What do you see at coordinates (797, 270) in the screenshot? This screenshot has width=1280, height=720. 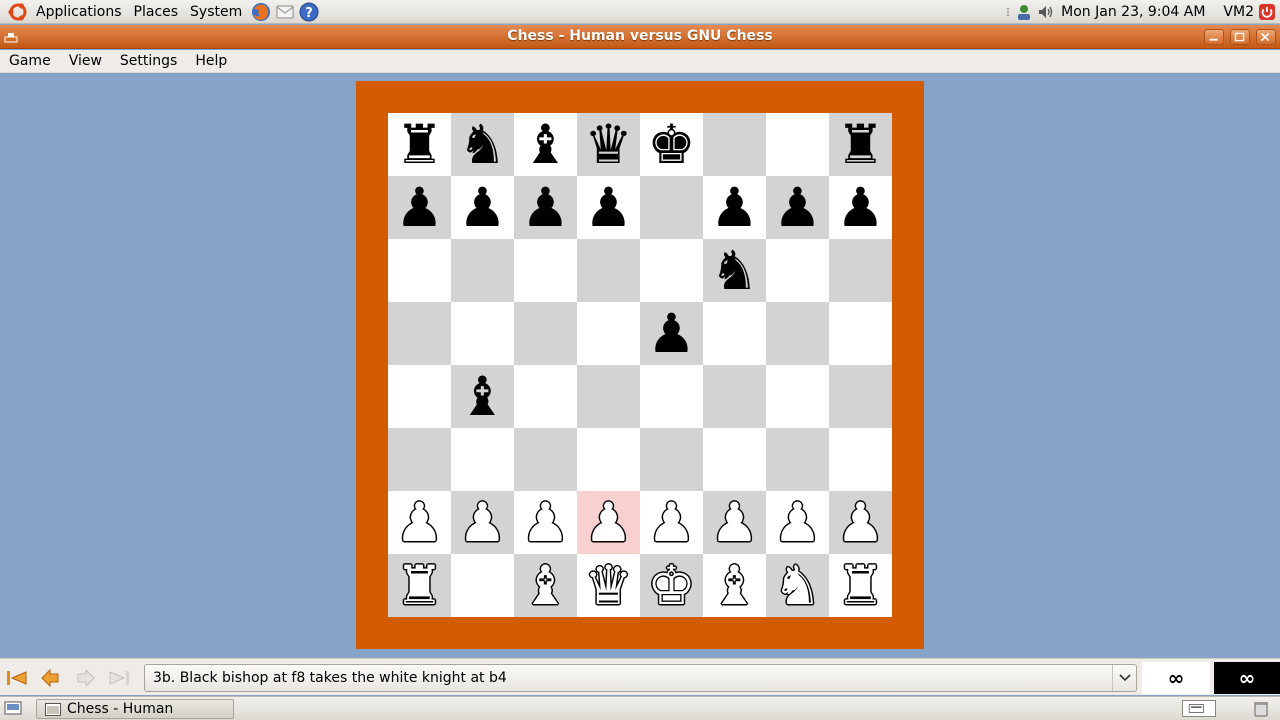 I see `square-g6` at bounding box center [797, 270].